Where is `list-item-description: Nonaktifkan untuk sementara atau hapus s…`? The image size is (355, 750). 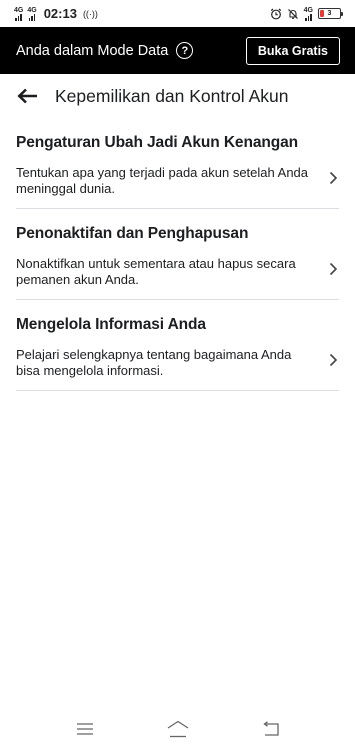
list-item-description: Nonaktifkan untuk sementara atau hapus s… is located at coordinates (156, 271).